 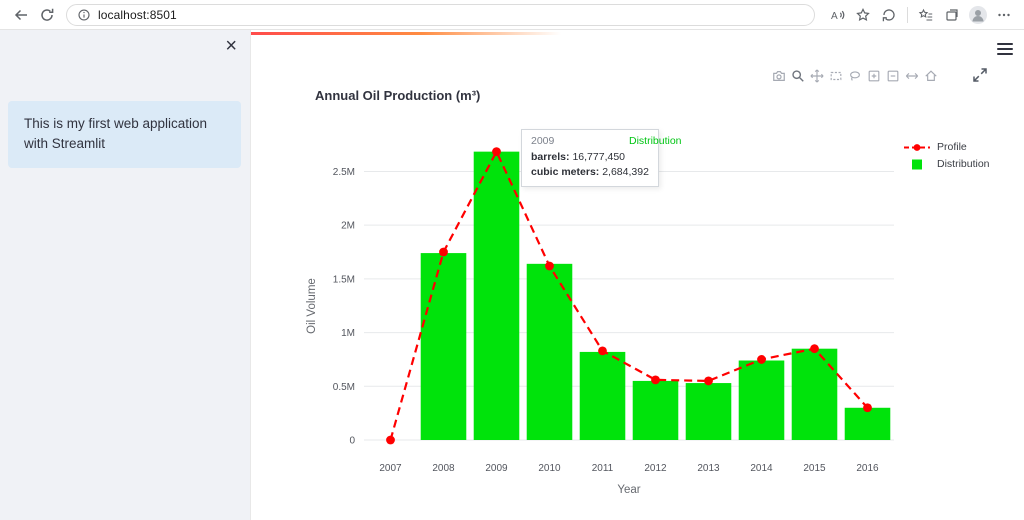 I want to click on collections-icon, so click(x=952, y=15).